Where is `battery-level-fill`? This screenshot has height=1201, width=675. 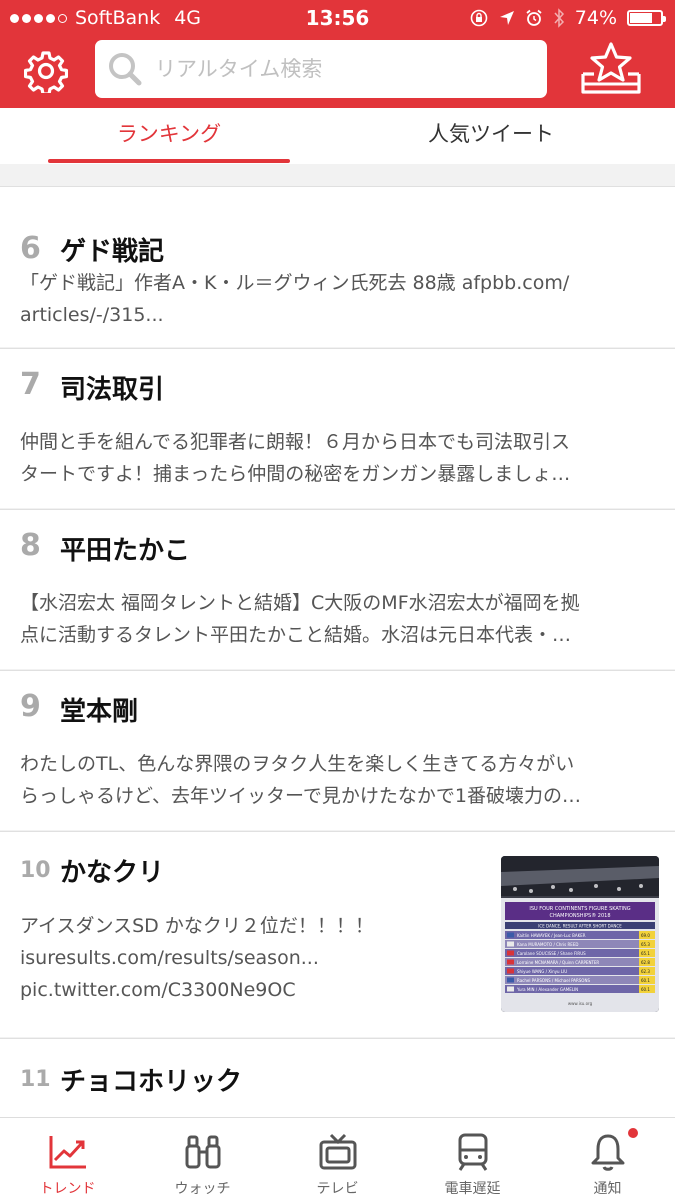
battery-level-fill is located at coordinates (641, 18).